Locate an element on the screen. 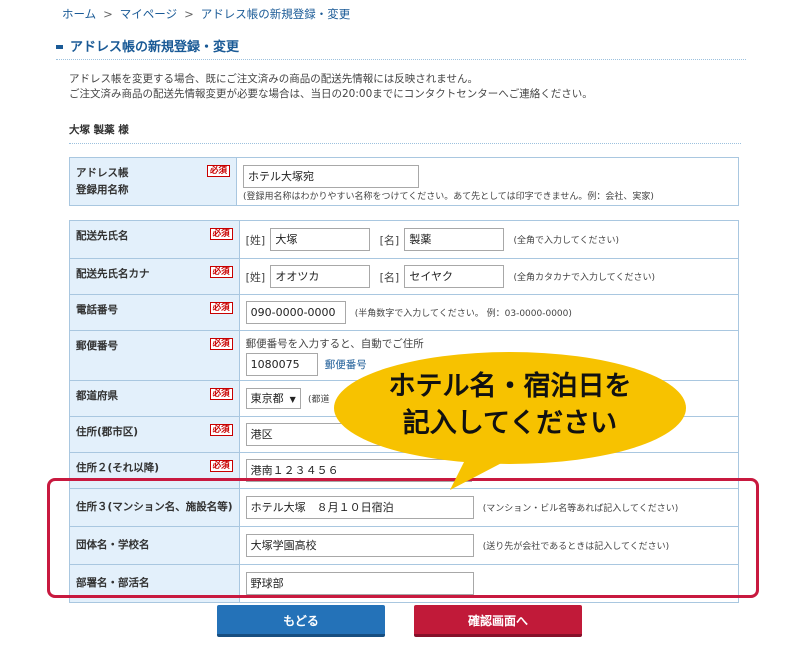 This screenshot has height=648, width=800. field-label-cell: 配送先氏名カナ 必須 is located at coordinates (154, 276).